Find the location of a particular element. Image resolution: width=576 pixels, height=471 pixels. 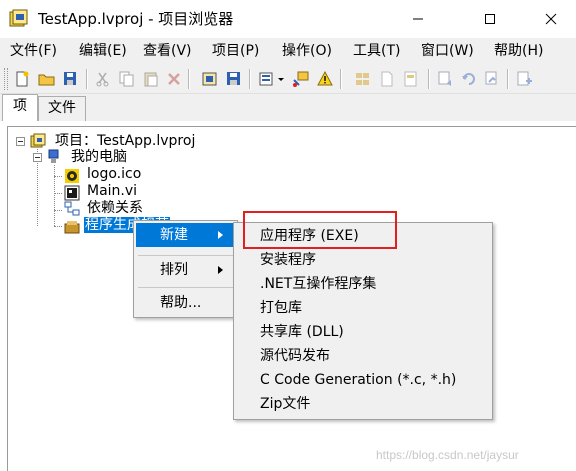

file-icon is located at coordinates (387, 79).